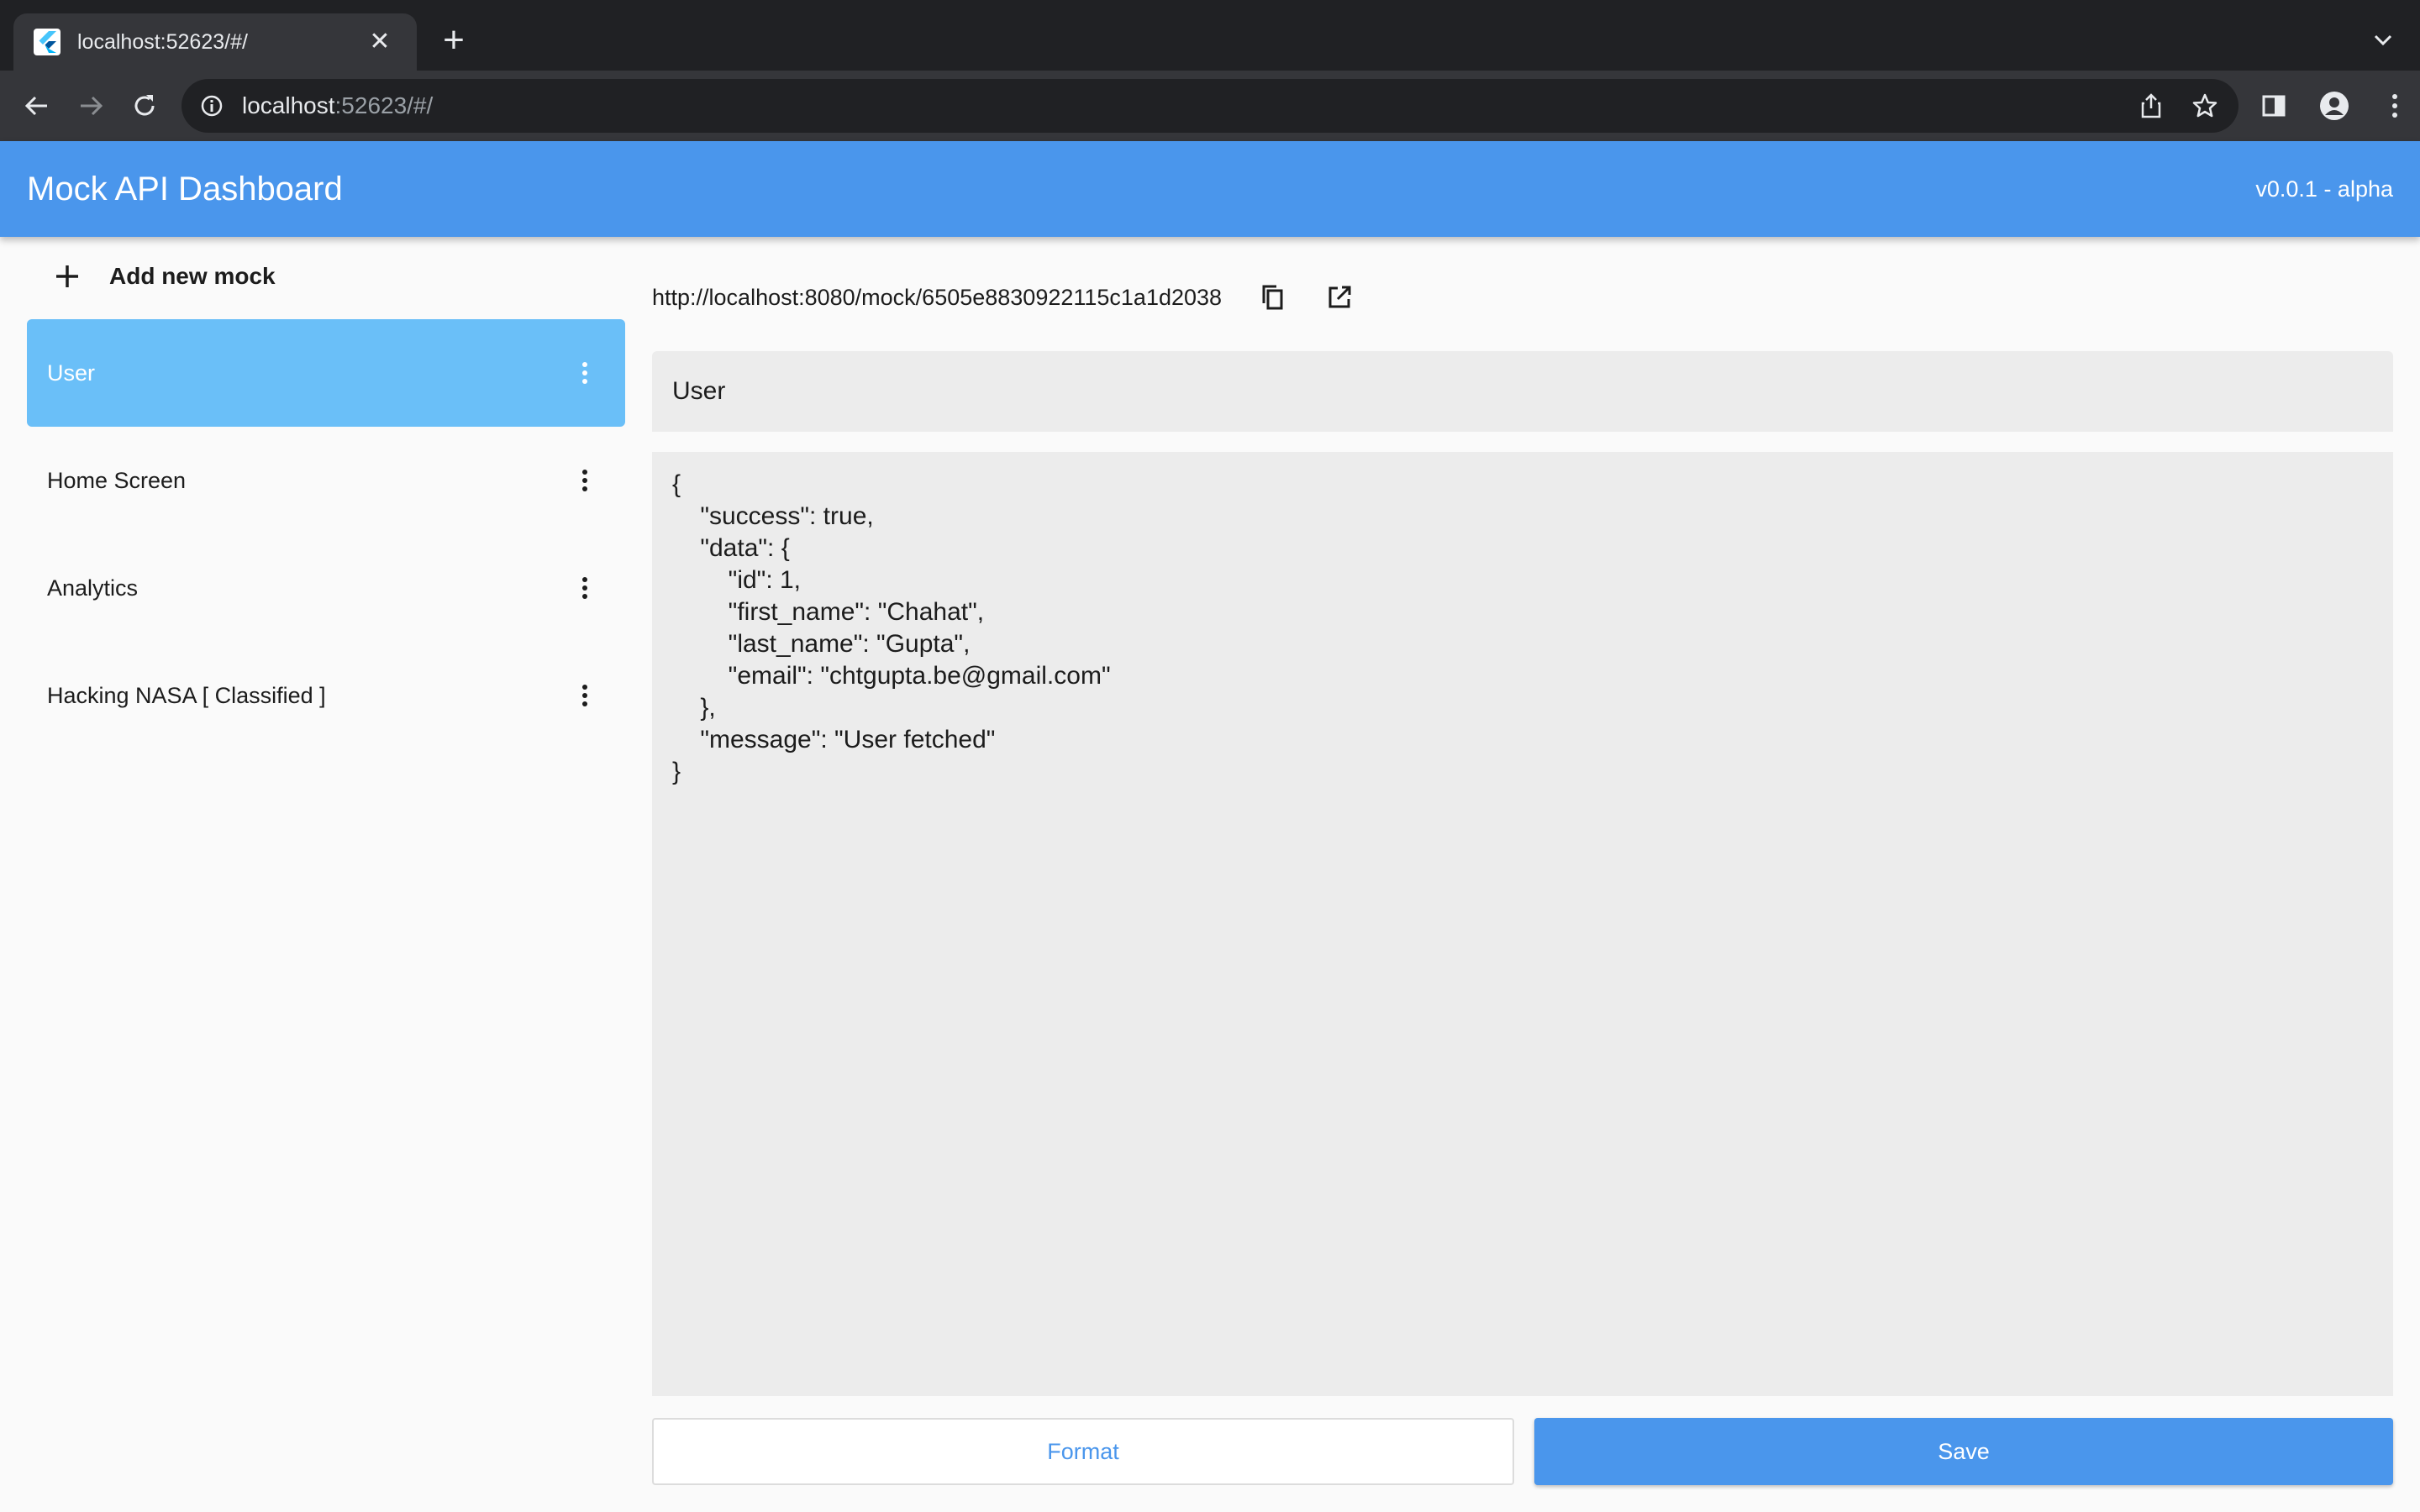 The height and width of the screenshot is (1512, 2420). I want to click on back-arrow-icon, so click(37, 106).